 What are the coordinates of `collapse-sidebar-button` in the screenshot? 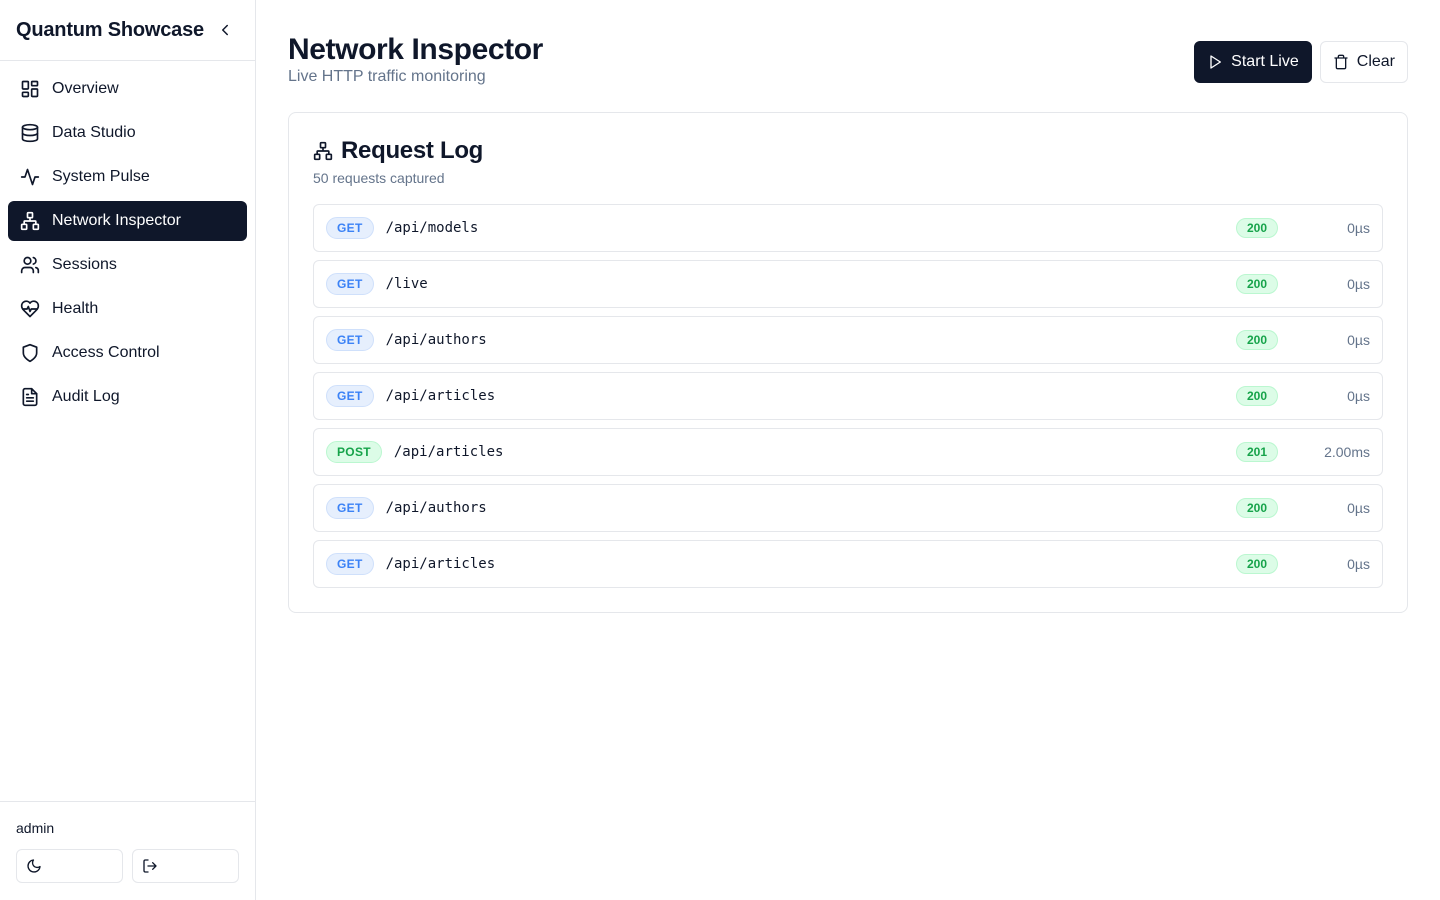 It's located at (225, 30).